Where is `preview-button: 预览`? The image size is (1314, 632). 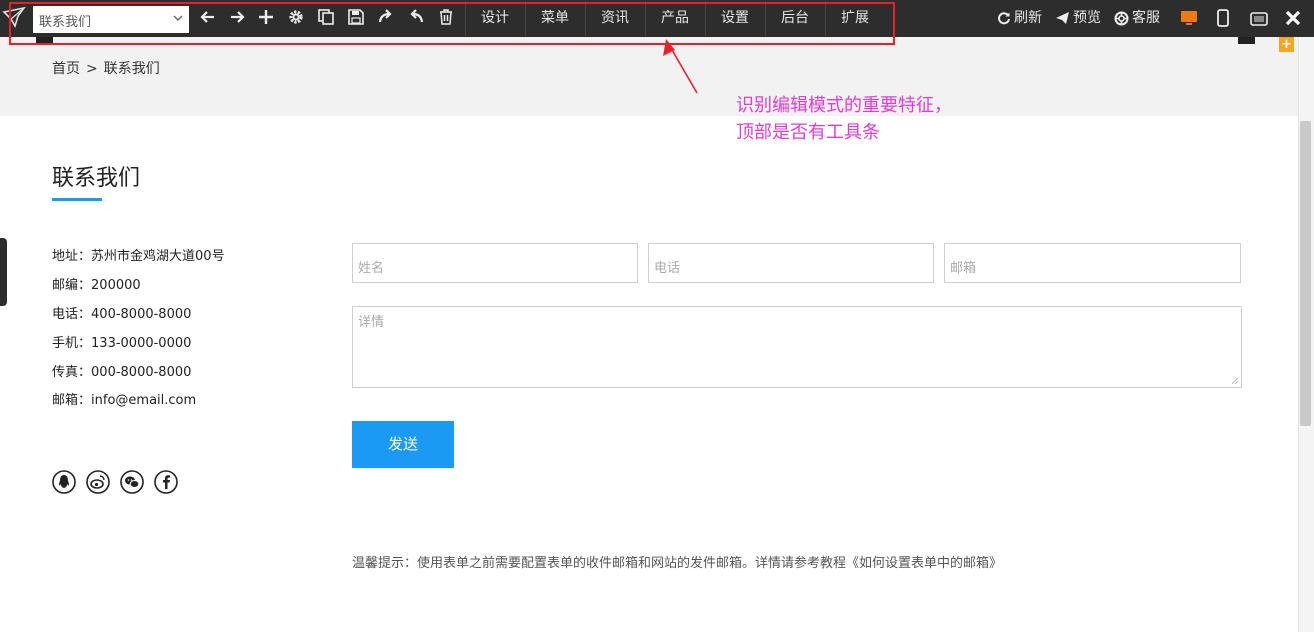 preview-button: 预览 is located at coordinates (1078, 18).